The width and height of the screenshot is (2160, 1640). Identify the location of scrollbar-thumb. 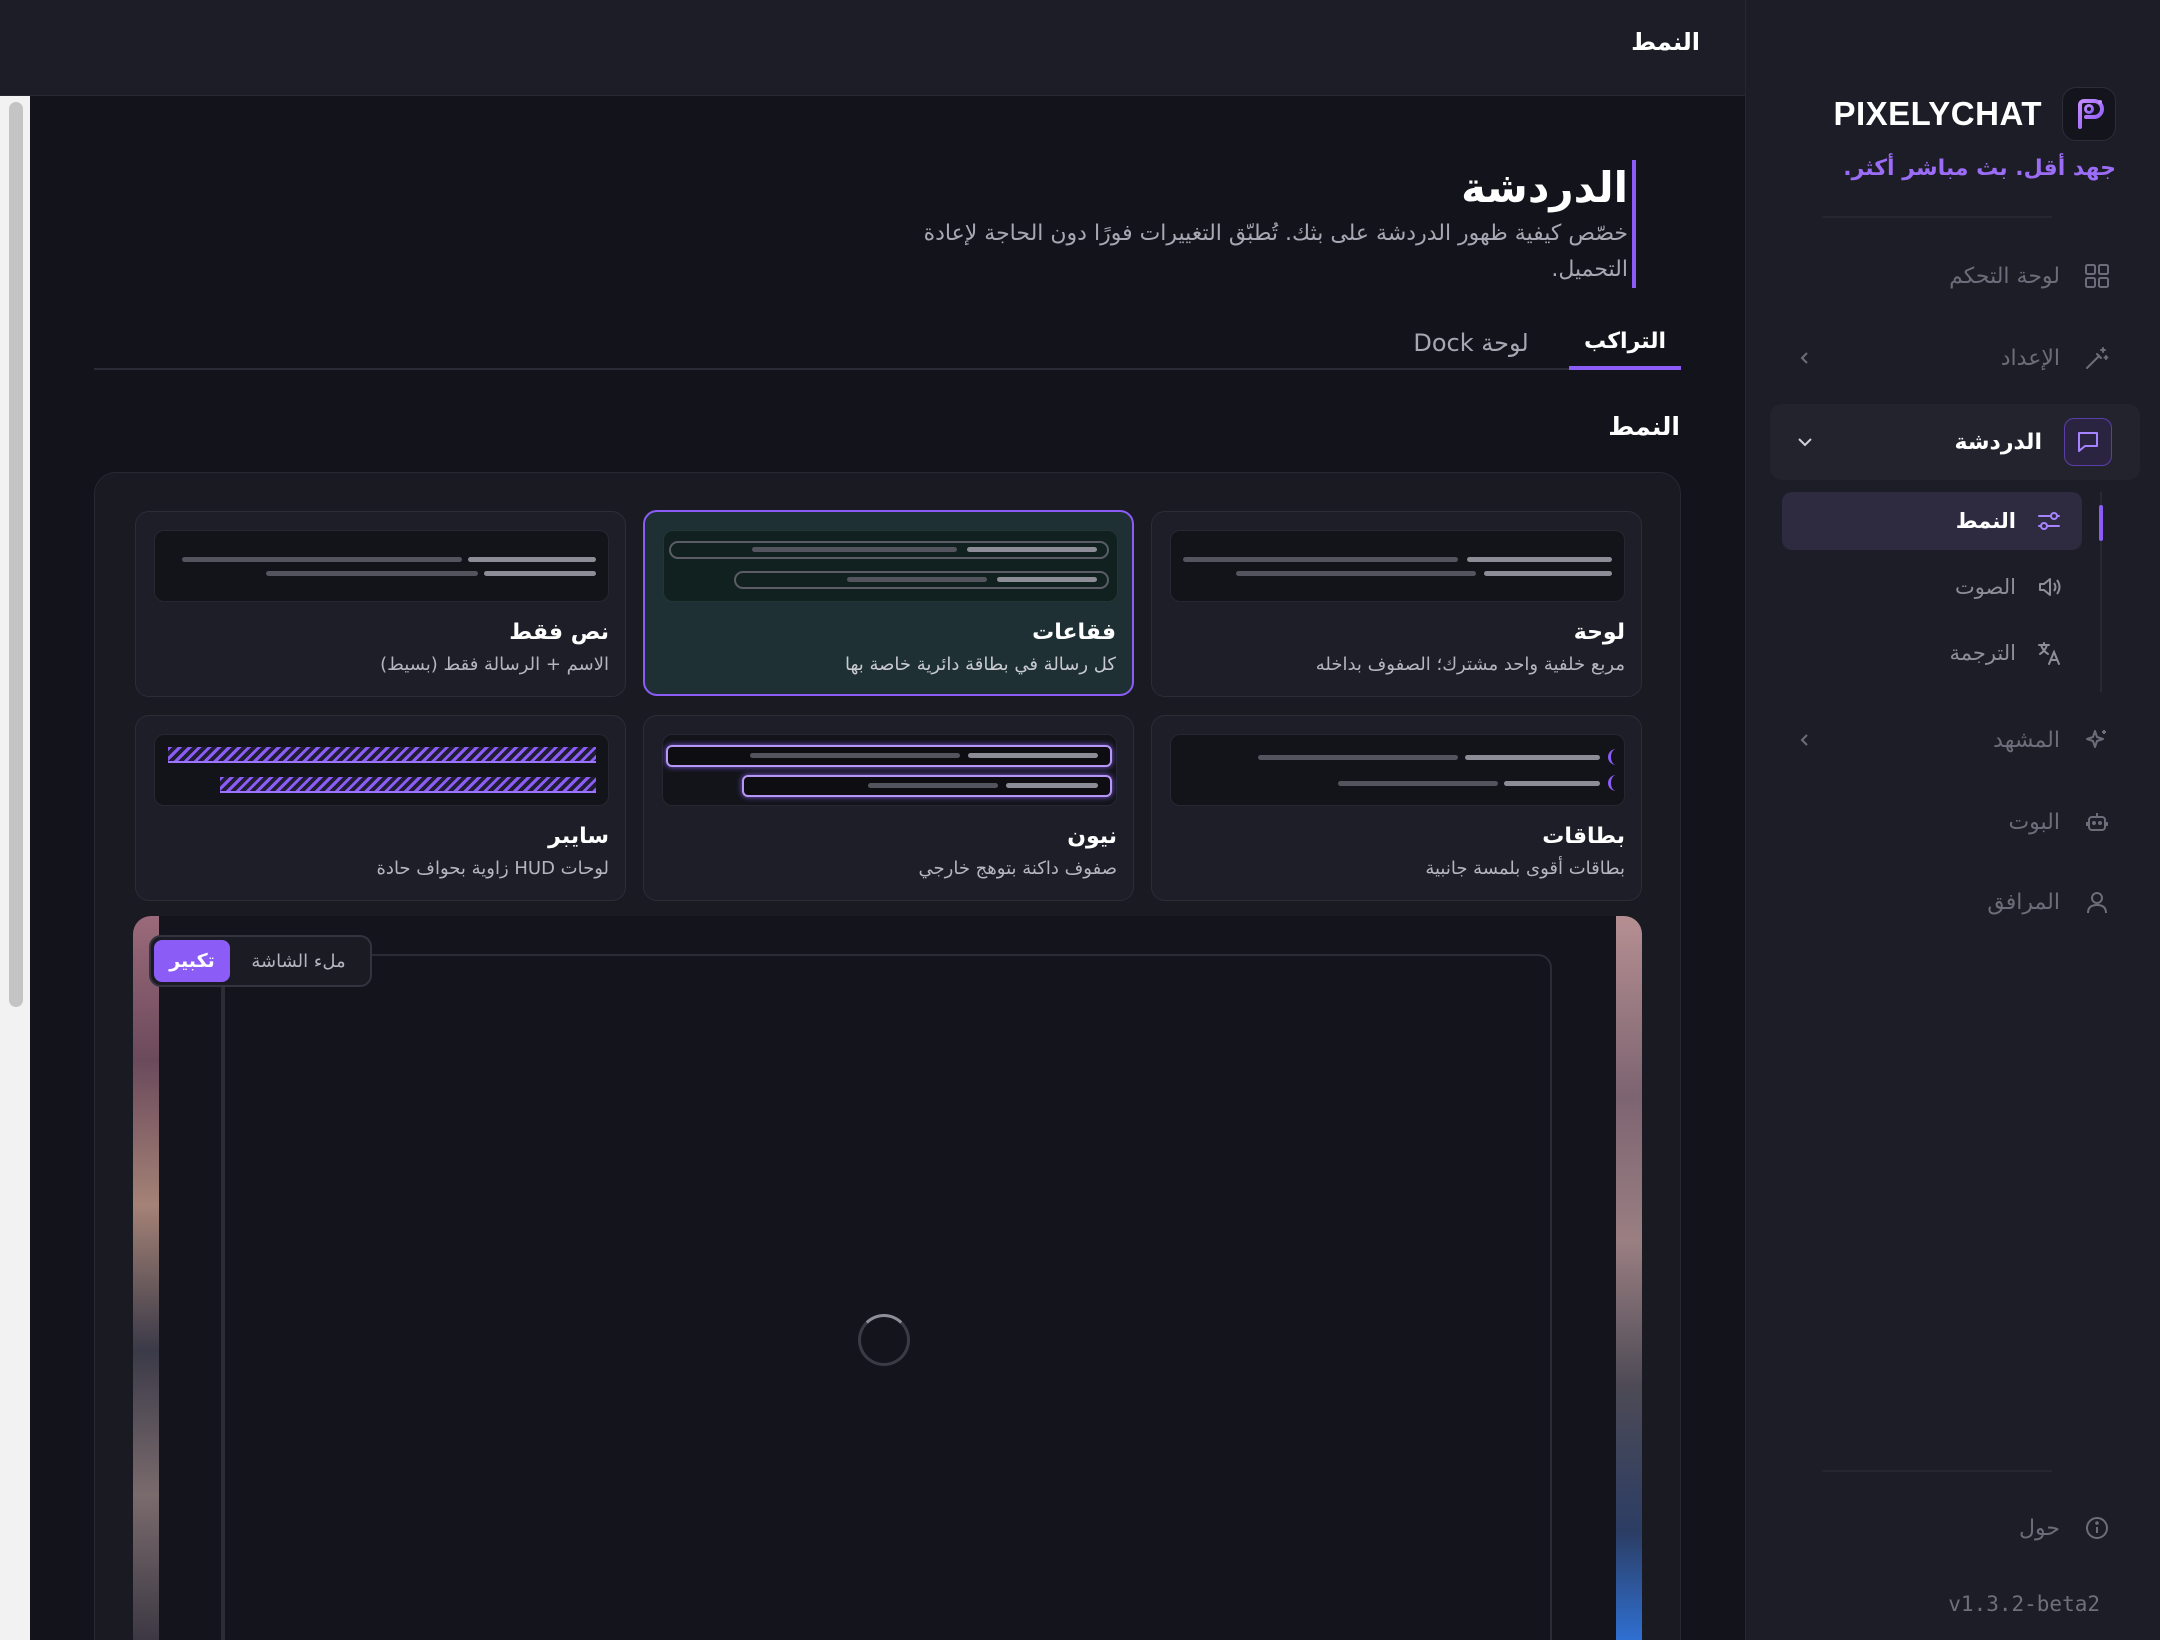
(16, 554).